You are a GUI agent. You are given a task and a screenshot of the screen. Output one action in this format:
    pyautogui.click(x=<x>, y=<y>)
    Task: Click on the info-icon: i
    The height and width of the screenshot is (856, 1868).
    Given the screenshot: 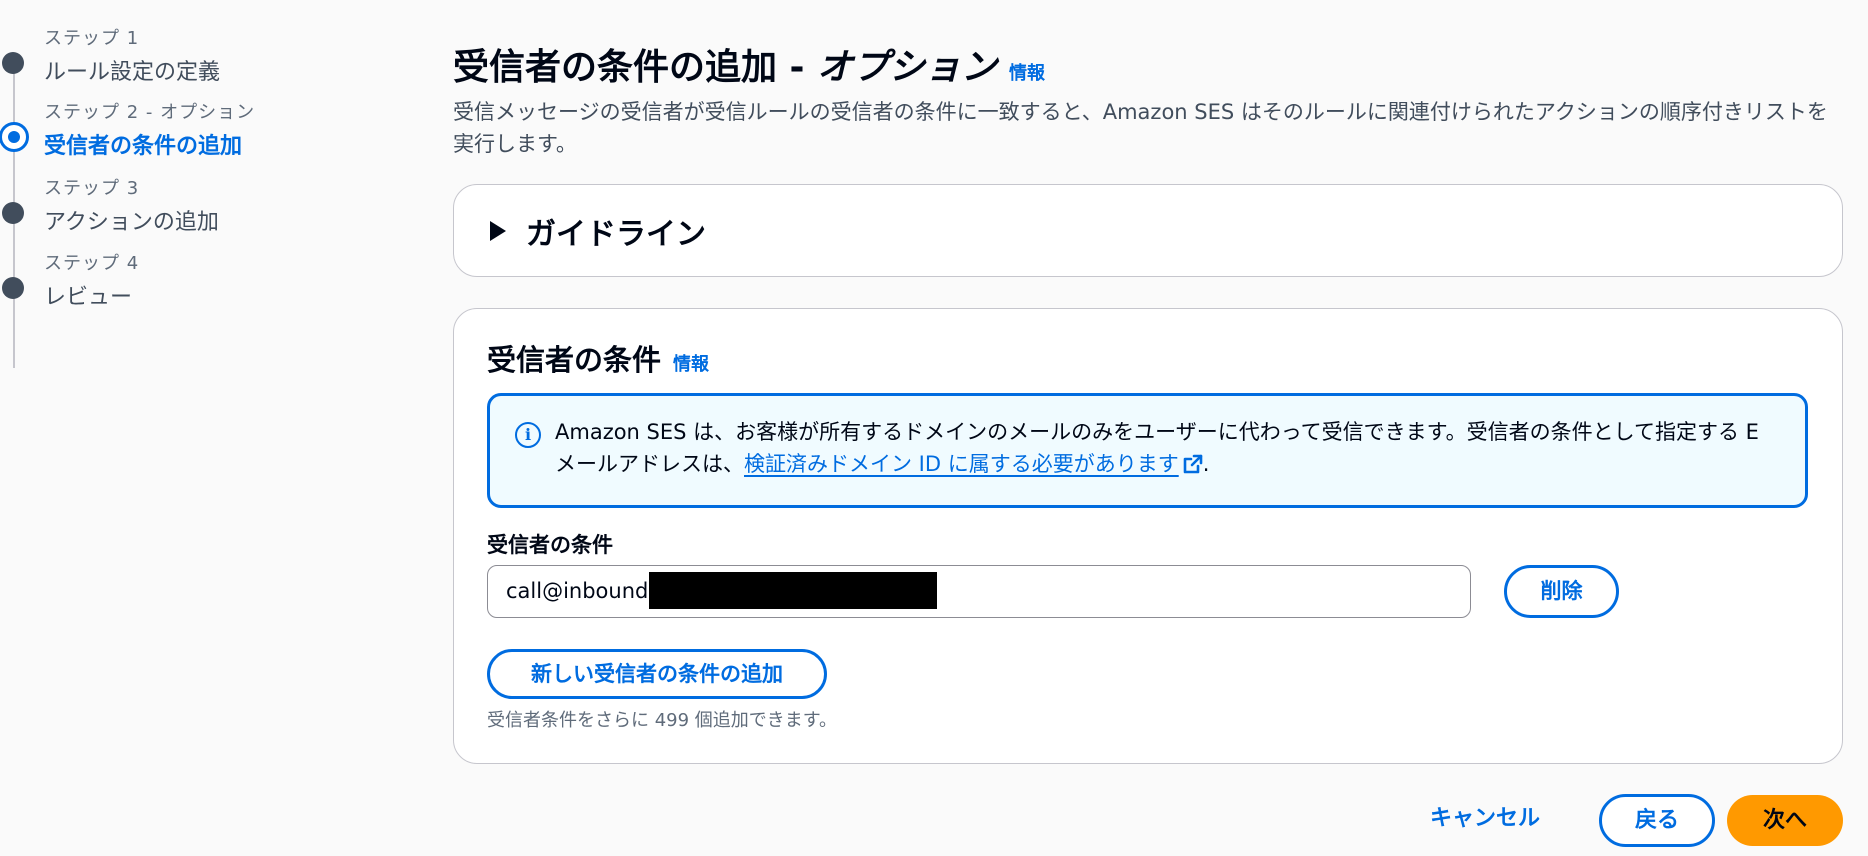 What is the action you would take?
    pyautogui.click(x=528, y=435)
    